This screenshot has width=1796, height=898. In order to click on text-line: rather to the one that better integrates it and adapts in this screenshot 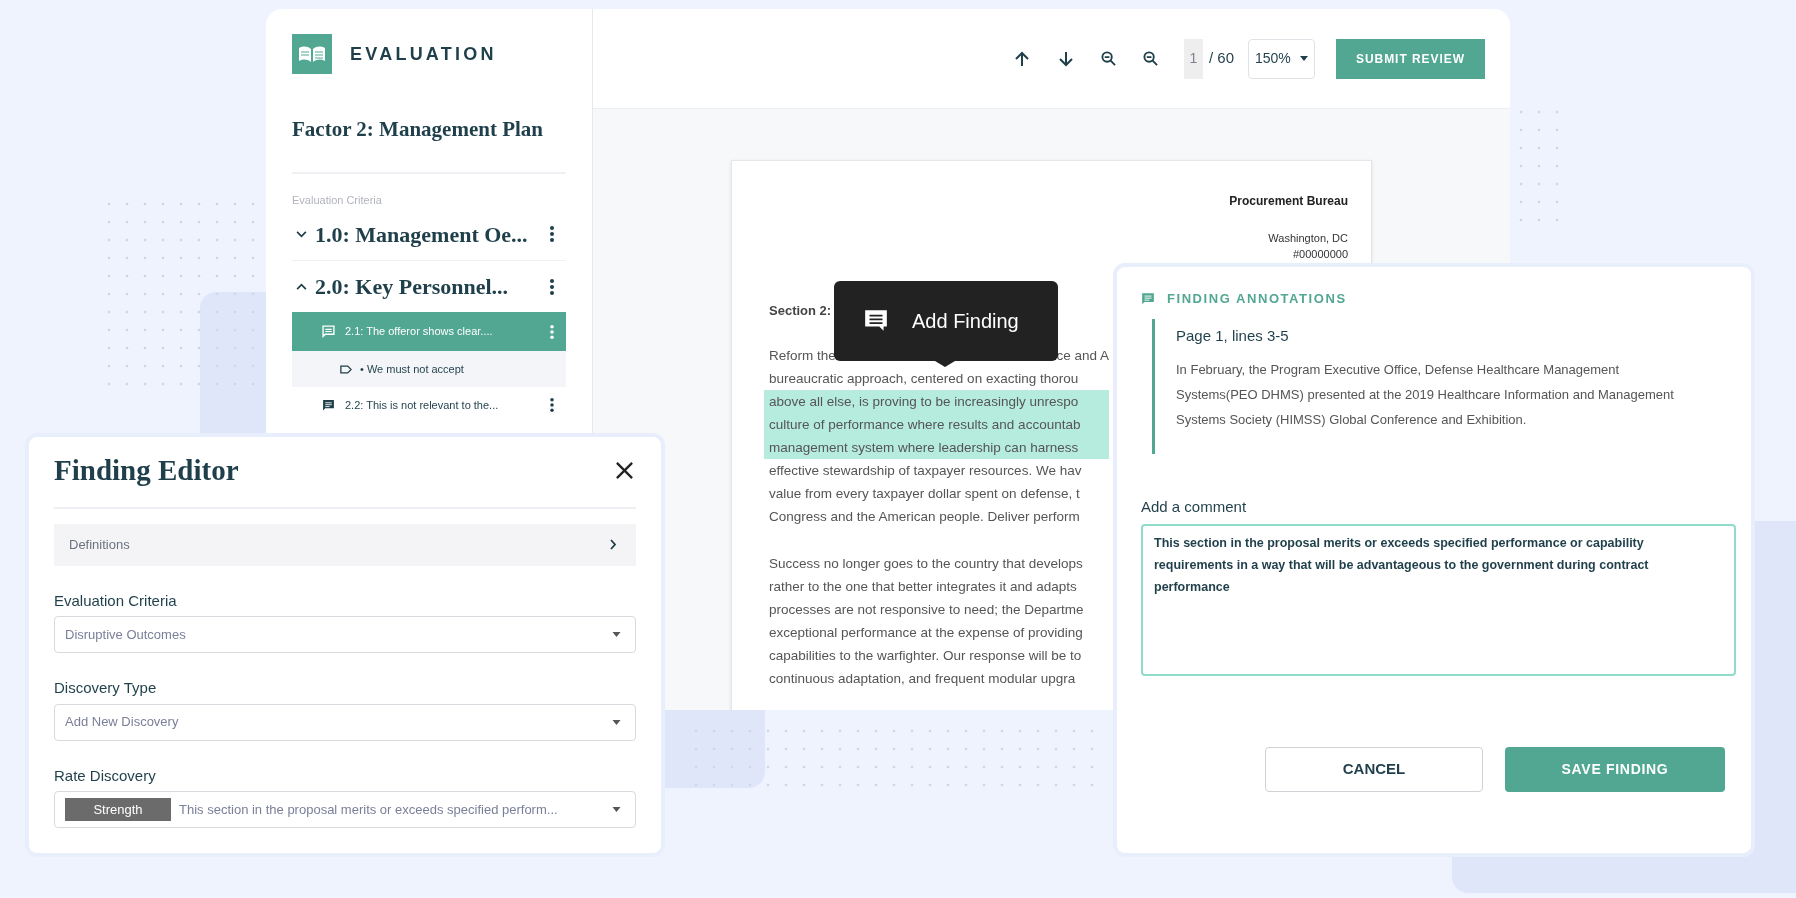, I will do `click(923, 586)`.